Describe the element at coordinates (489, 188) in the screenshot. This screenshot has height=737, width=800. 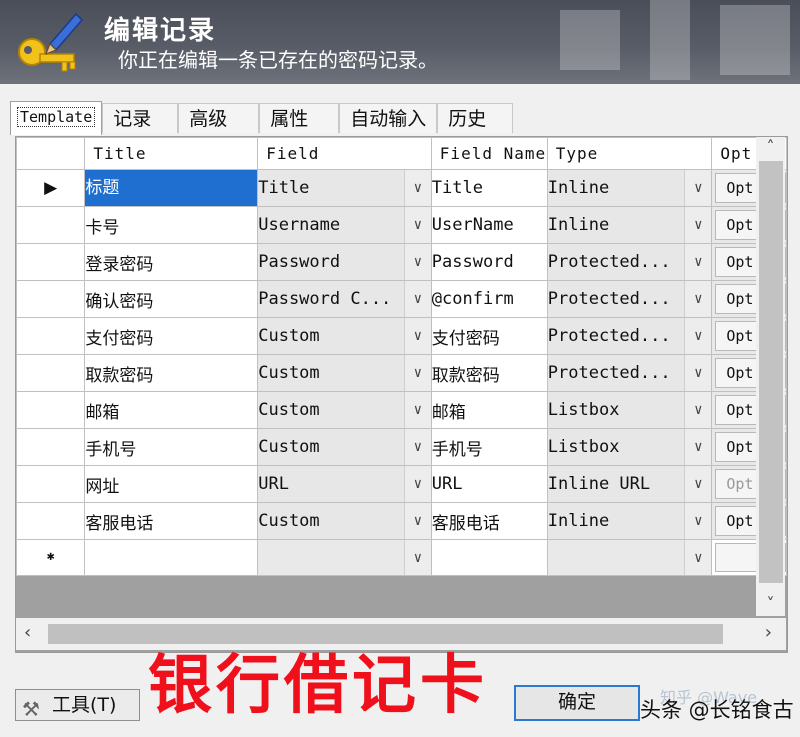
I see `field-name-cell: Title` at that location.